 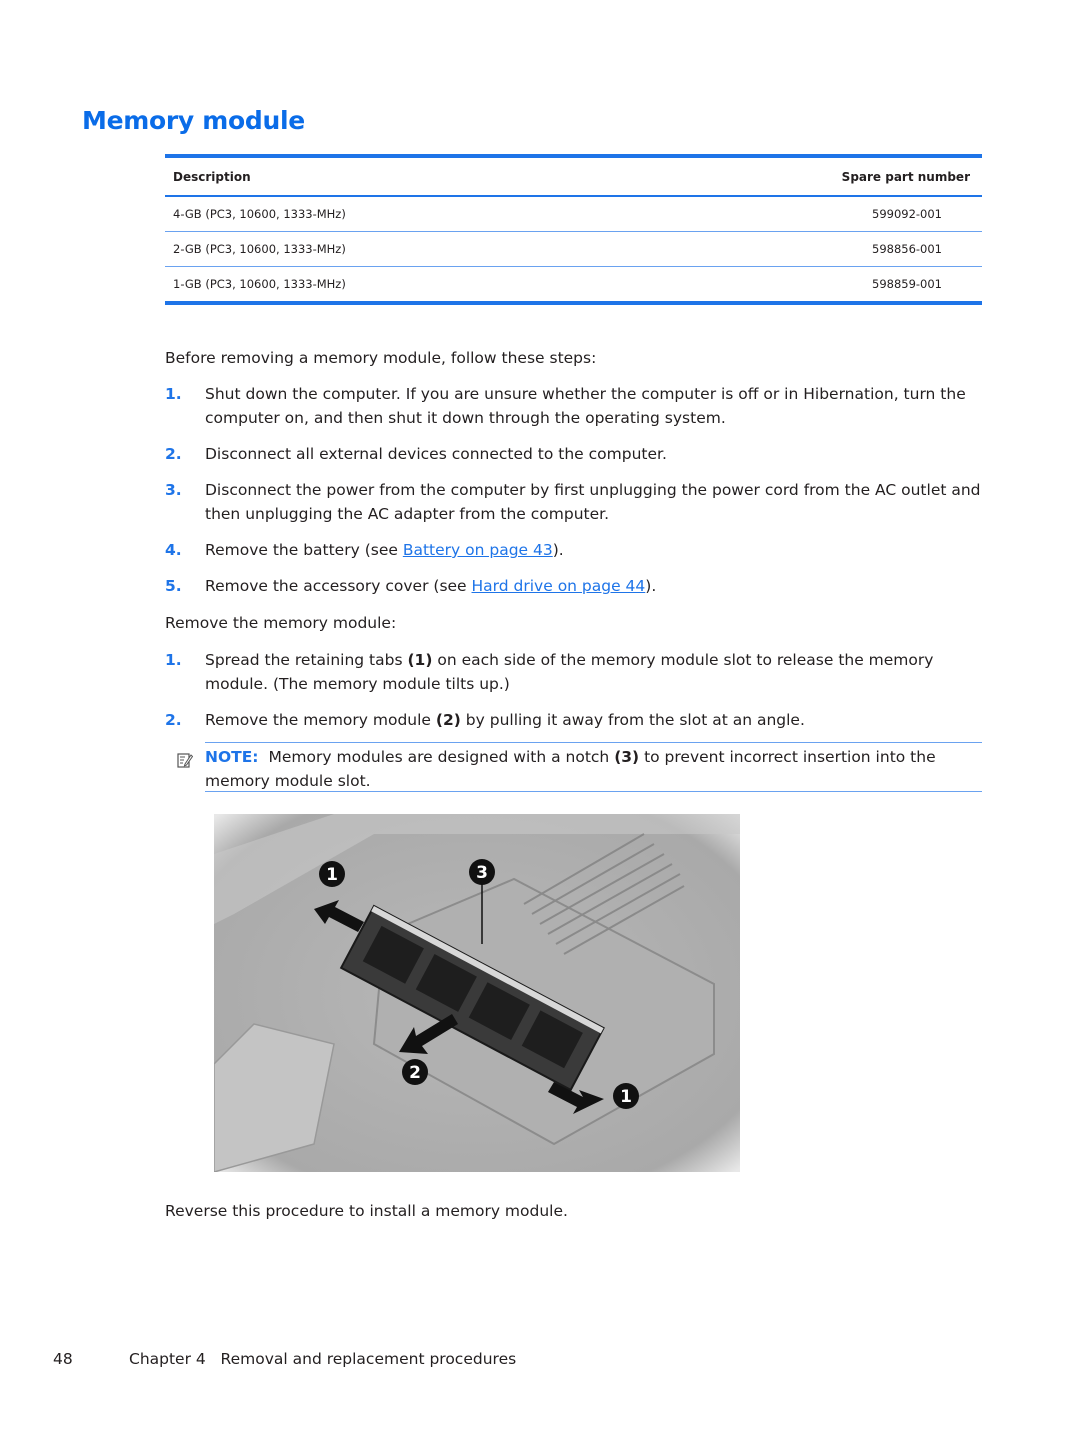 What do you see at coordinates (448, 720) in the screenshot?
I see `callout-ref: (2)` at bounding box center [448, 720].